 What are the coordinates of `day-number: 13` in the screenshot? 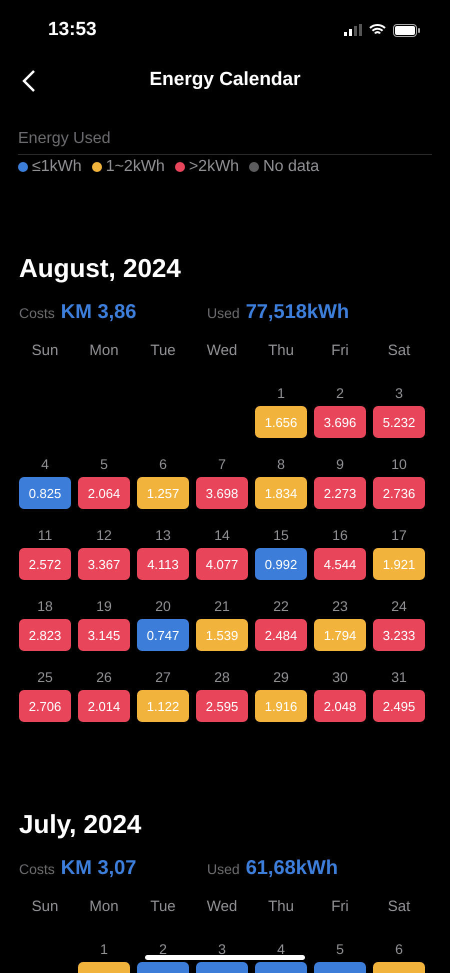 It's located at (163, 535).